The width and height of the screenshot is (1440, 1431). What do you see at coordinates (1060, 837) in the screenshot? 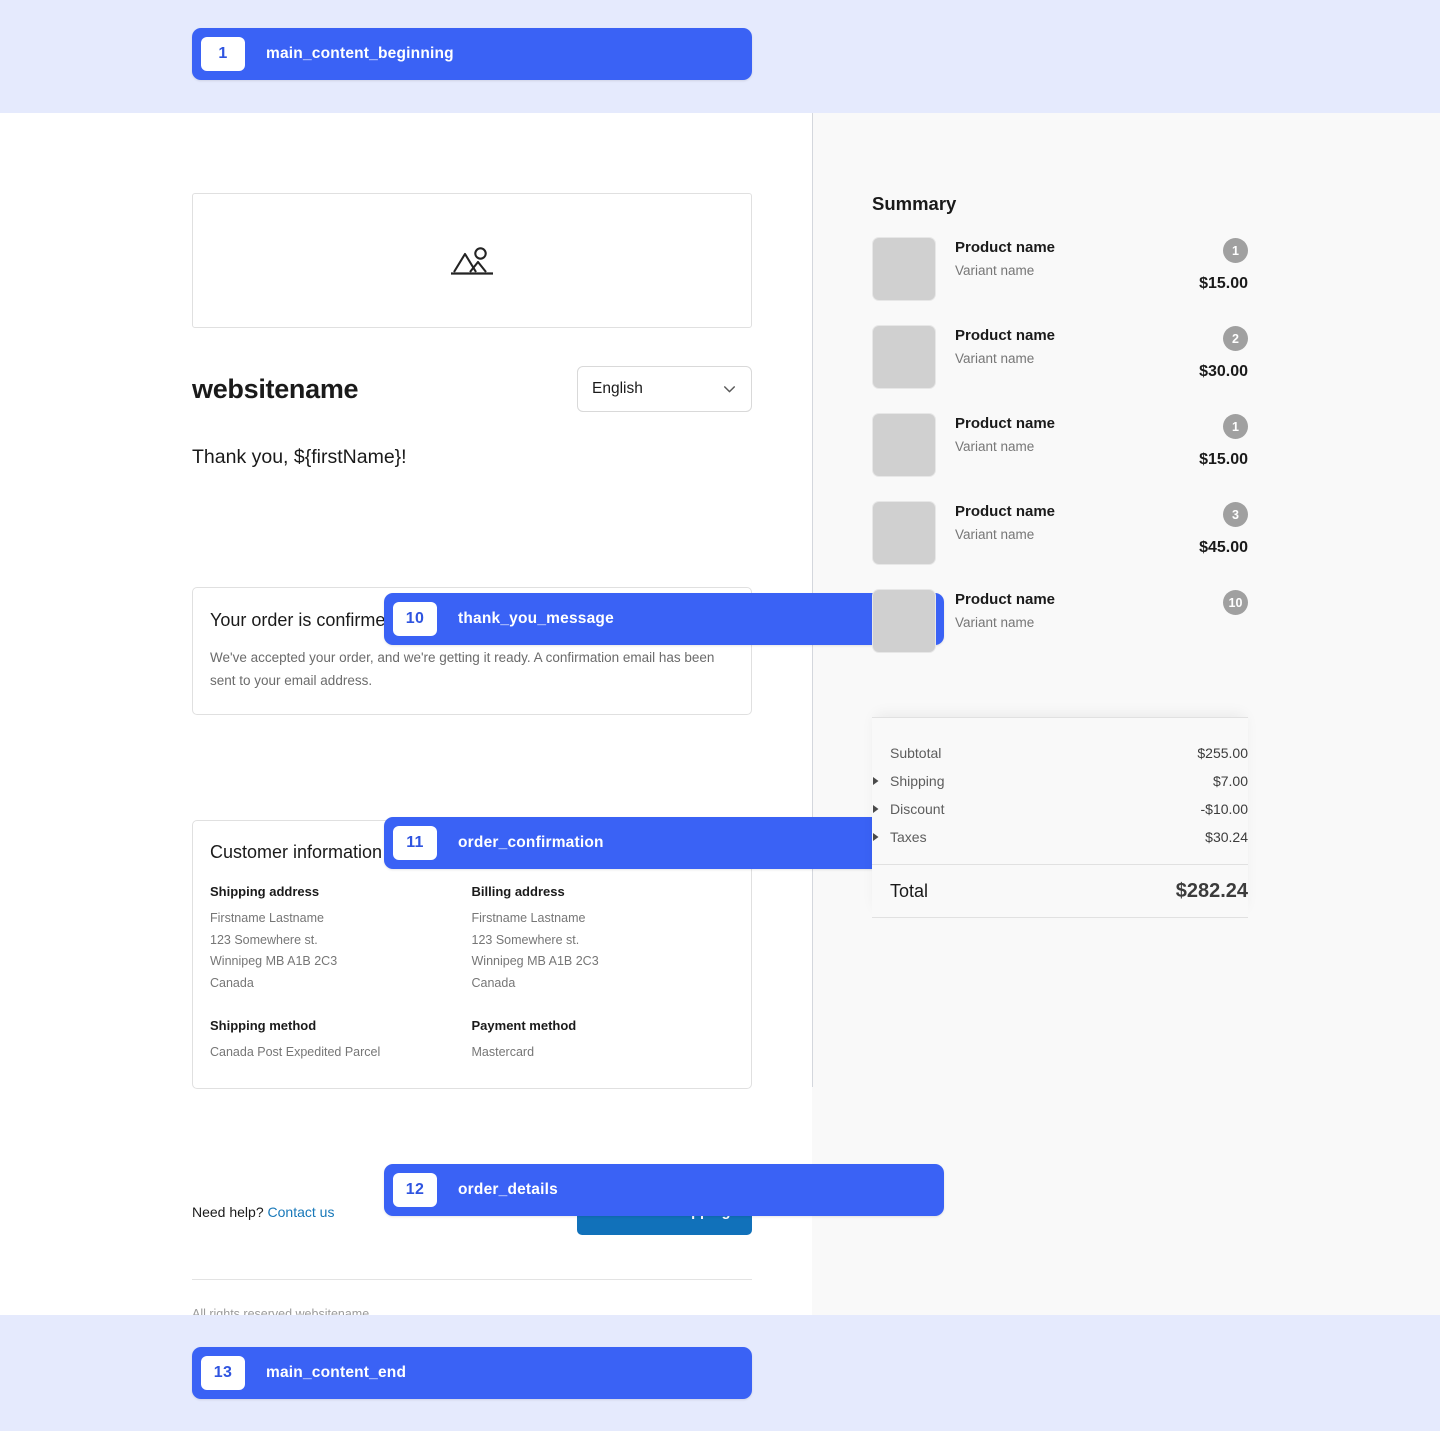
I see `totals-row-taxes: Taxes $30.24` at bounding box center [1060, 837].